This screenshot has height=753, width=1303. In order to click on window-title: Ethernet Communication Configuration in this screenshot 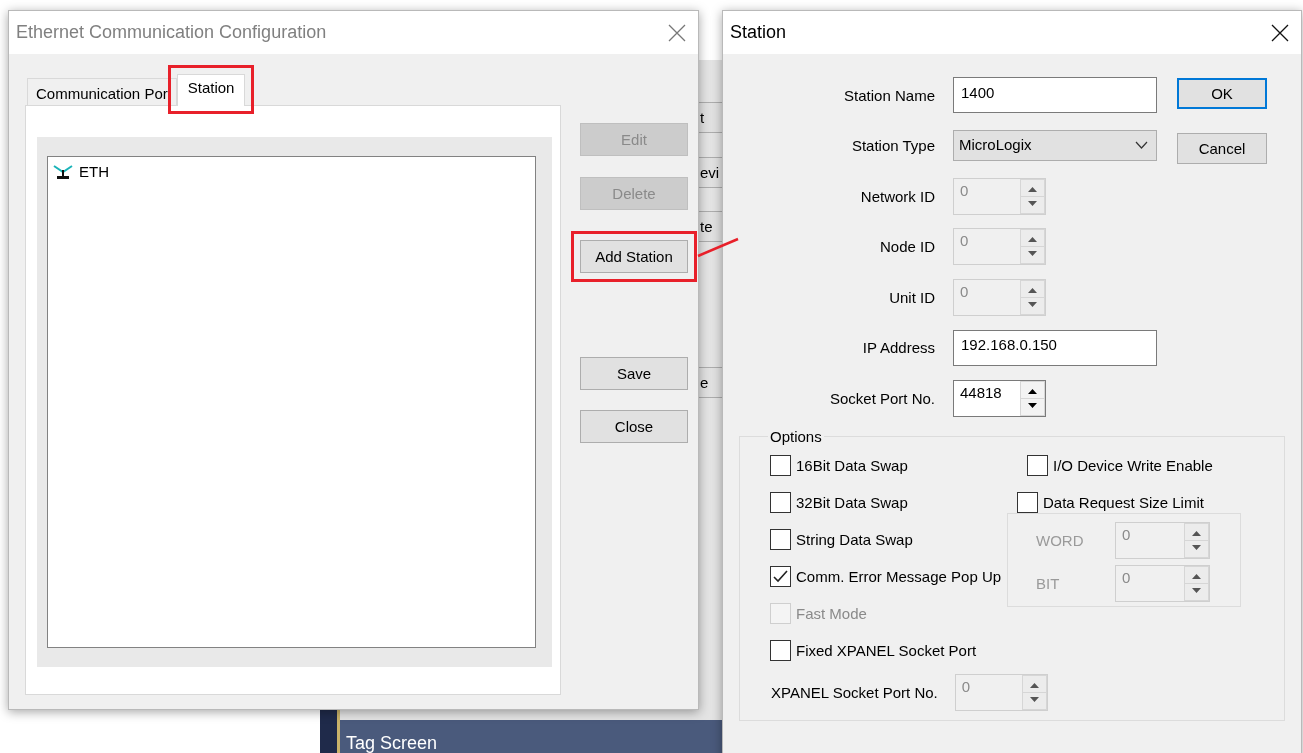, I will do `click(171, 32)`.